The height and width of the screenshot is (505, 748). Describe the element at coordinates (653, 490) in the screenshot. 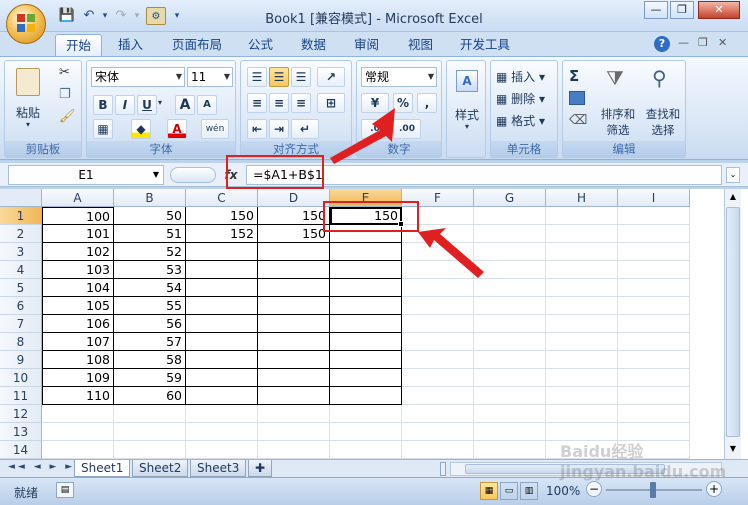

I see `zoom-slider-thumb` at that location.